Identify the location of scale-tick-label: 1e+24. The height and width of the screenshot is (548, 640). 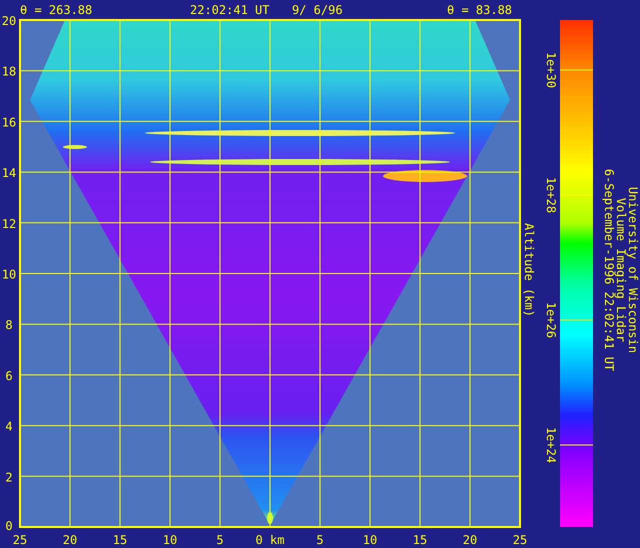
(551, 445).